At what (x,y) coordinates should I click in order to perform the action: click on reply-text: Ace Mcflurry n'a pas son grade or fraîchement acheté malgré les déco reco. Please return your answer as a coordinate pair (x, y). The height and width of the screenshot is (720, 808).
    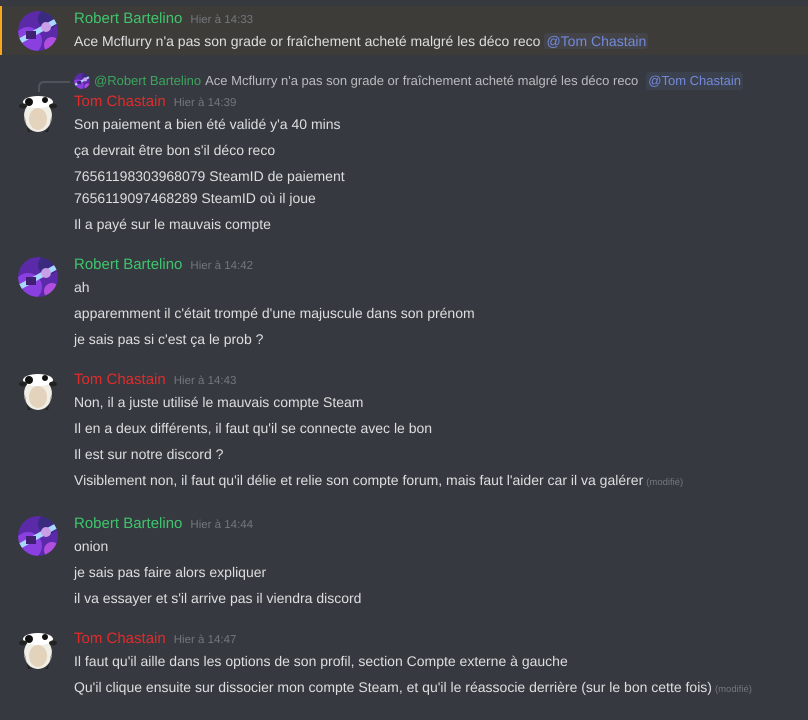
    Looking at the image, I should click on (421, 81).